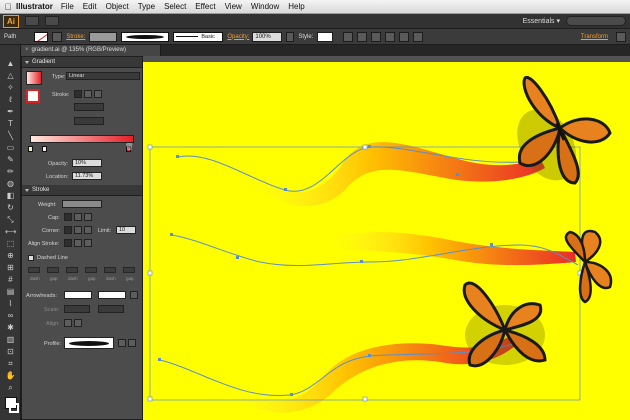 This screenshot has width=630, height=420. Describe the element at coordinates (98, 94) in the screenshot. I see `stroke-across-button` at that location.